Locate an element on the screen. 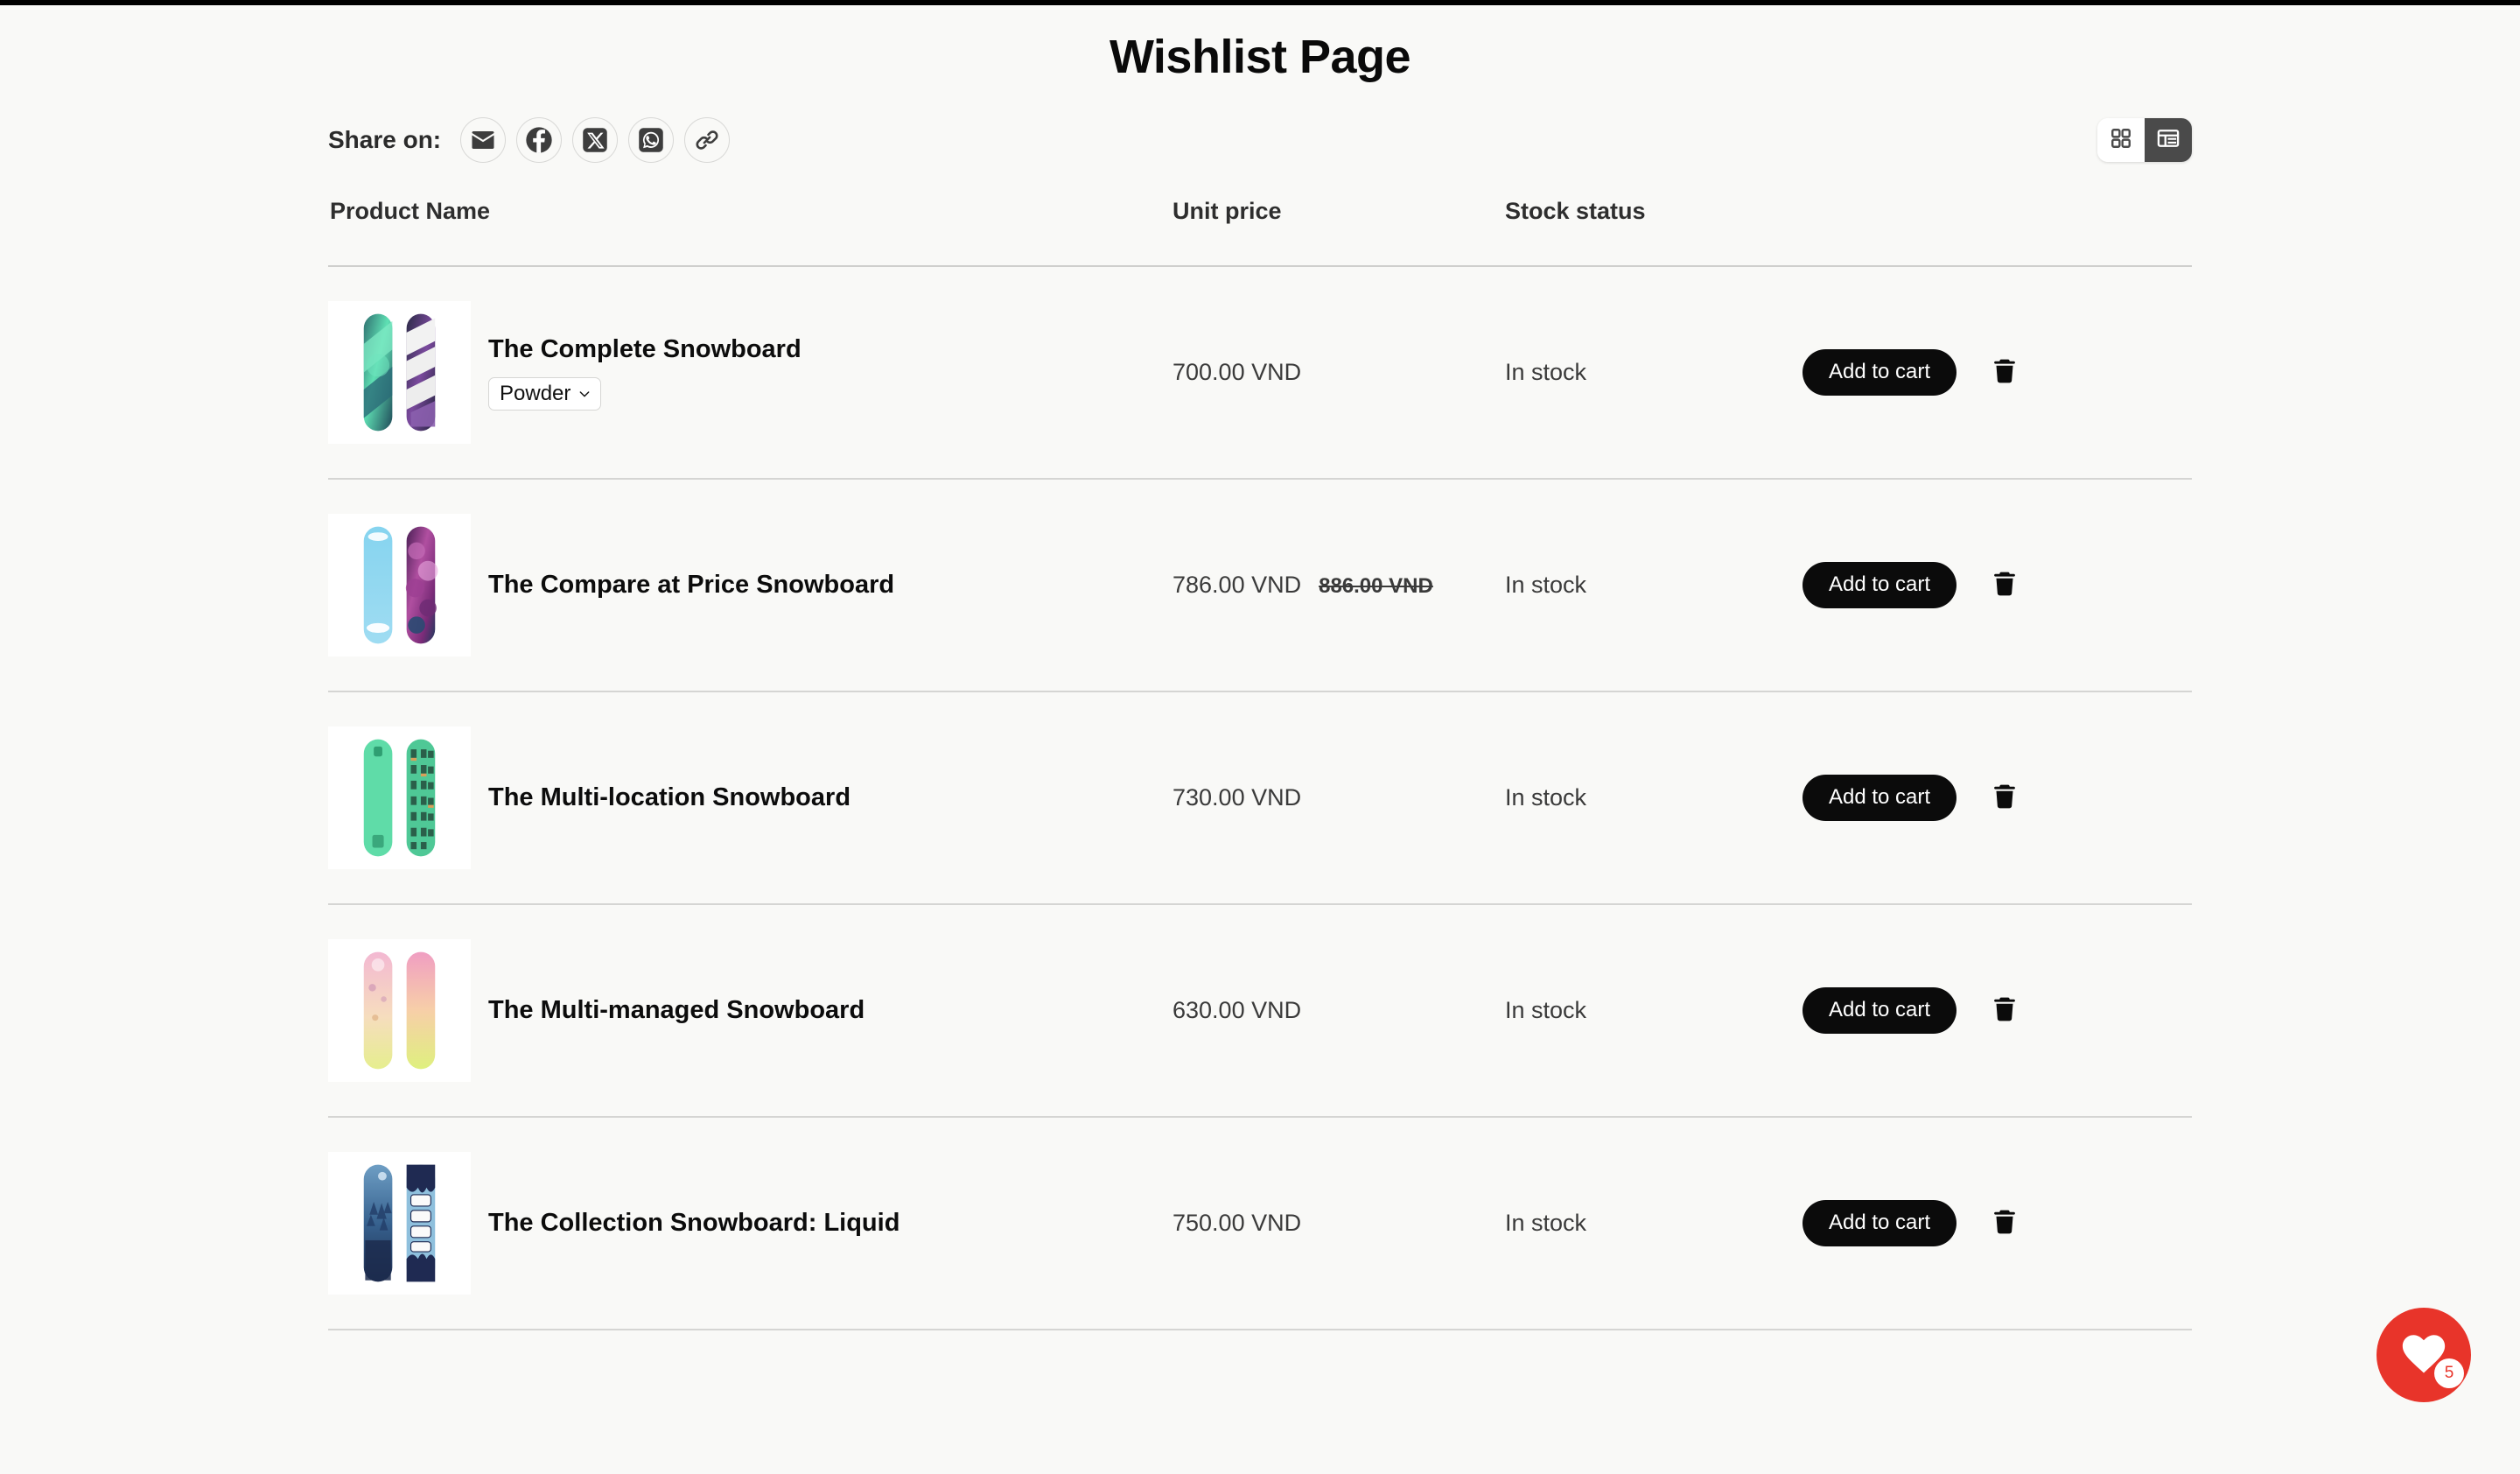  product-name: The Multi-location Snowboard is located at coordinates (669, 798).